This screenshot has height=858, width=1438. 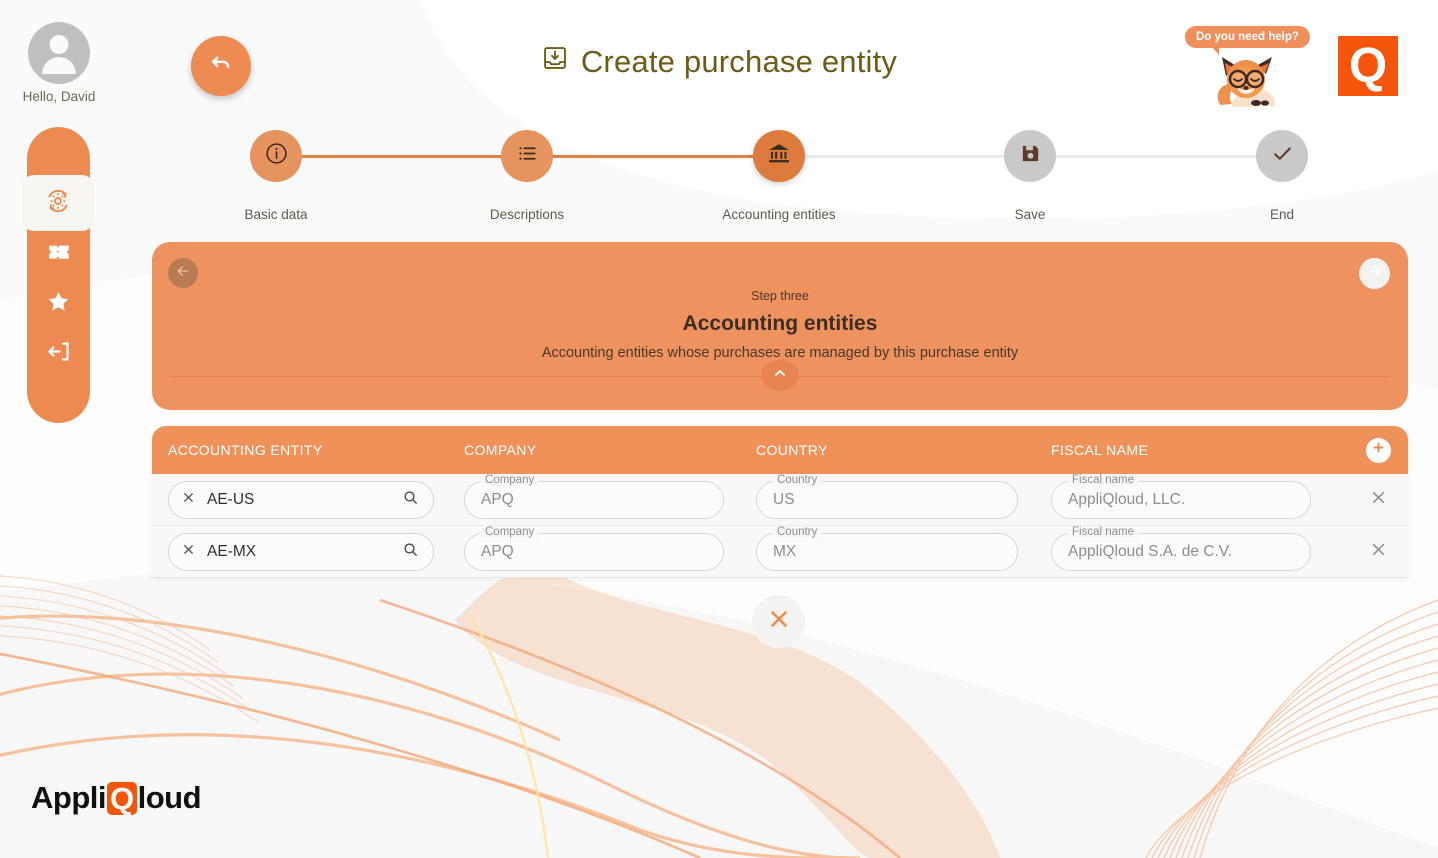 I want to click on undo-arrow-icon, so click(x=221, y=66).